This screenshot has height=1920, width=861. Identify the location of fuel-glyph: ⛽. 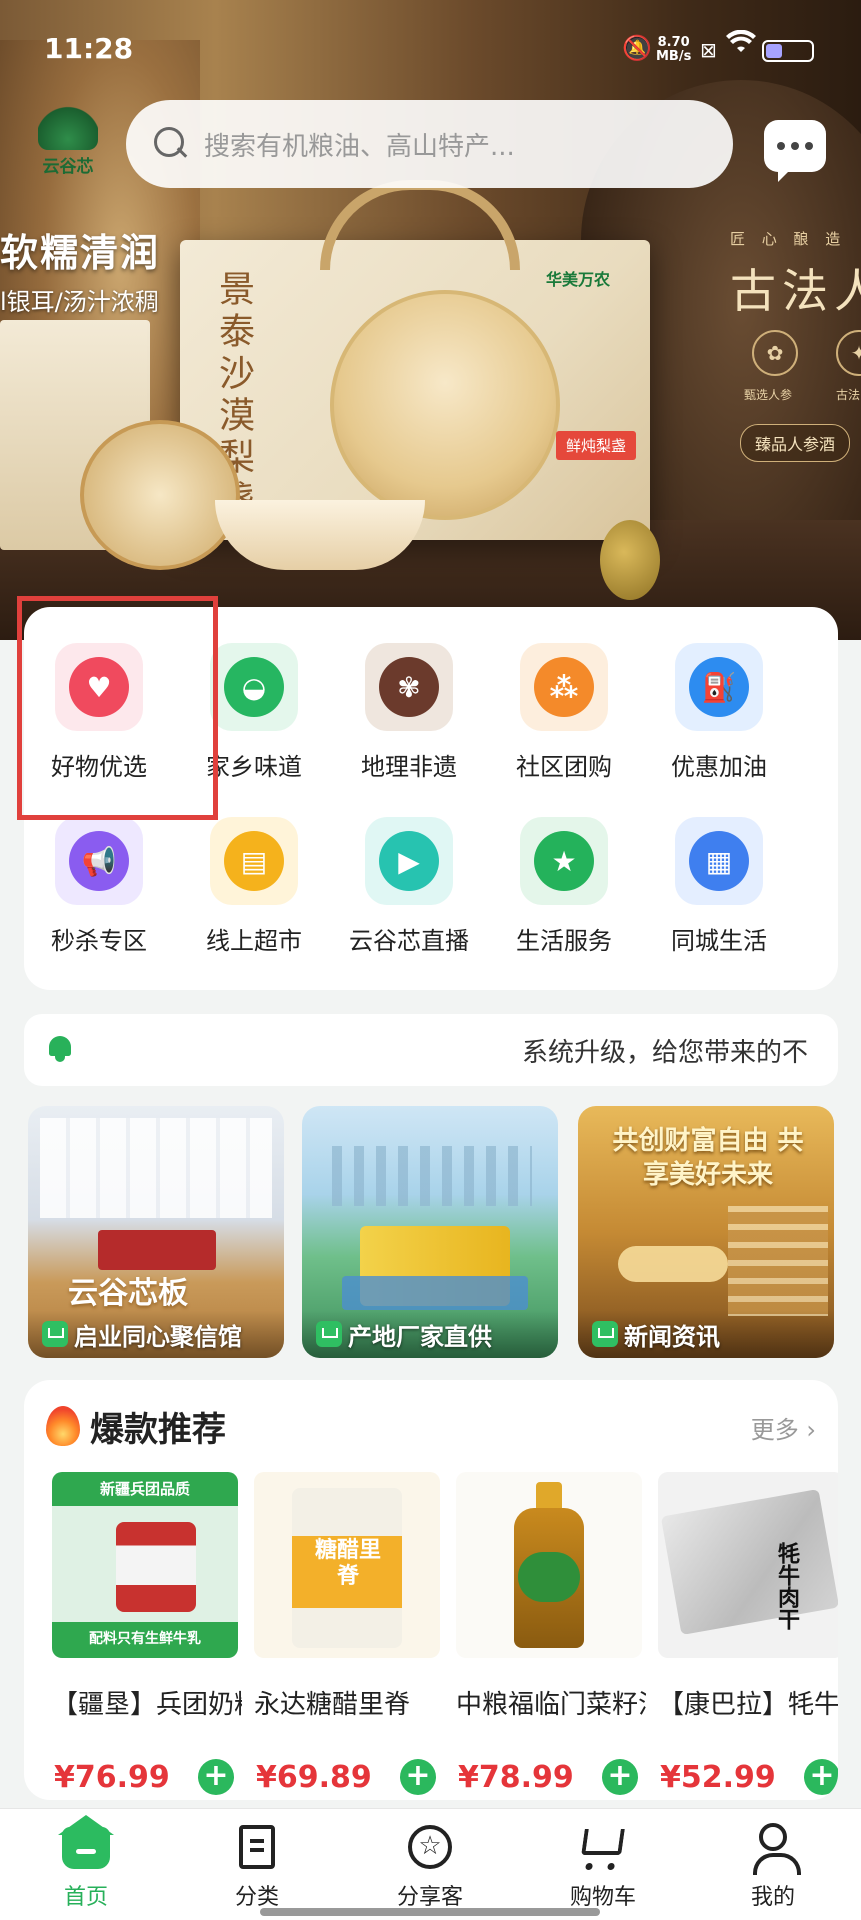
(719, 687).